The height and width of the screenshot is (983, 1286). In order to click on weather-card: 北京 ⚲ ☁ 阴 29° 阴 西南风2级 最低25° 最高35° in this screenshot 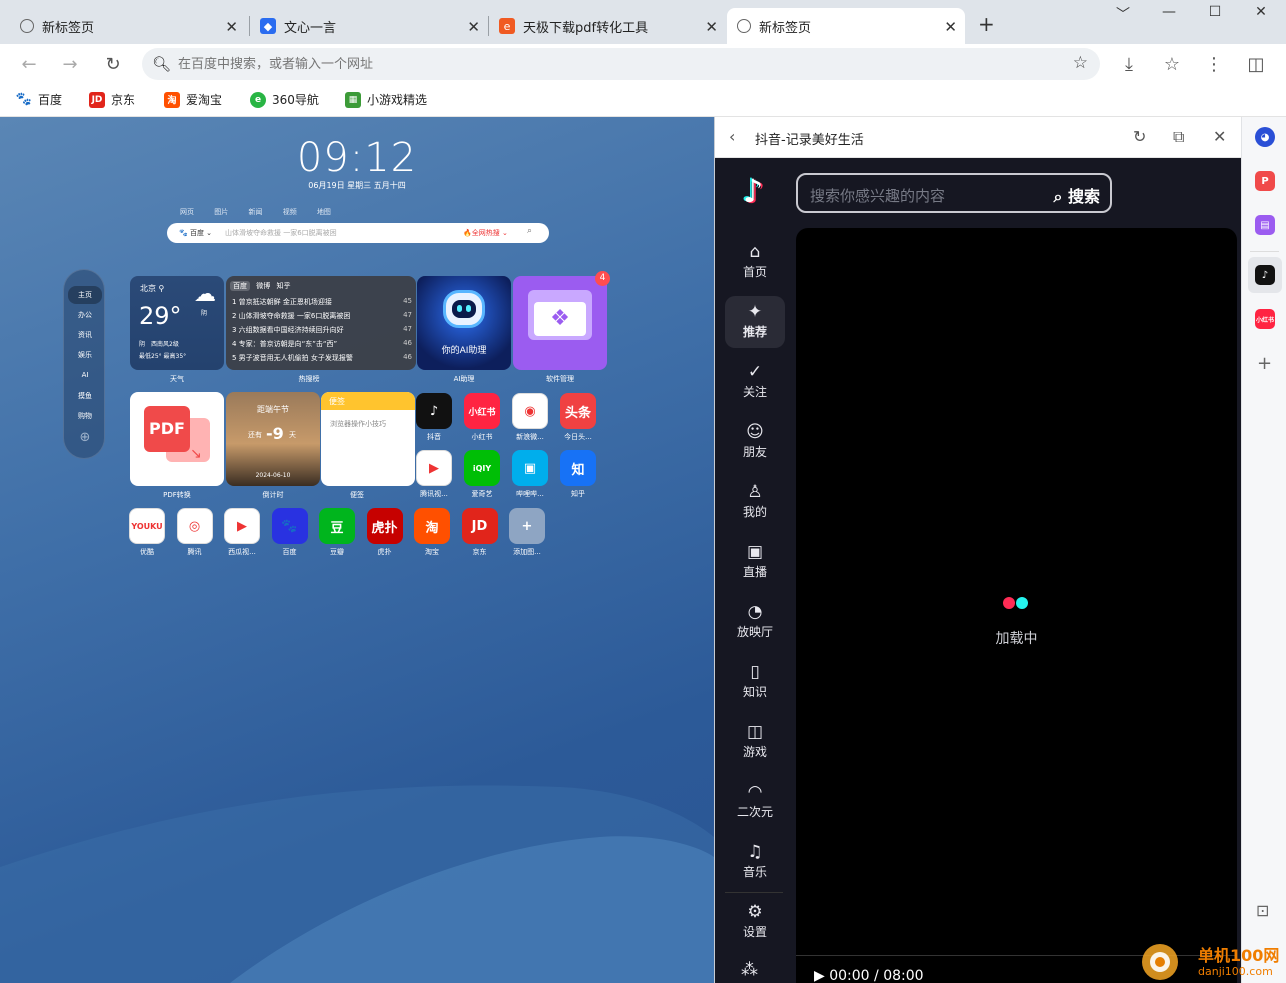, I will do `click(177, 323)`.